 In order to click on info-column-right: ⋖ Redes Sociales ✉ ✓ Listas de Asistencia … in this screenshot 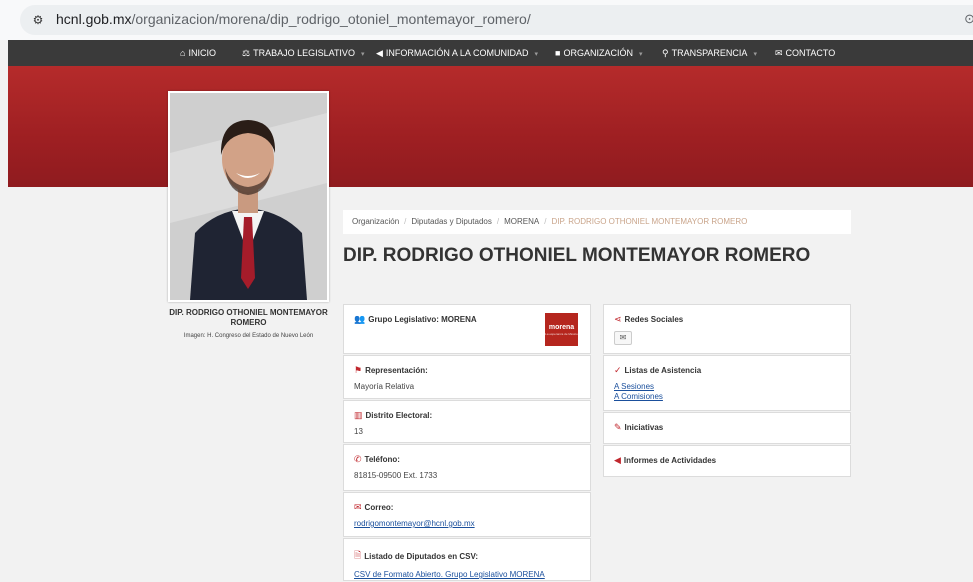, I will do `click(727, 391)`.